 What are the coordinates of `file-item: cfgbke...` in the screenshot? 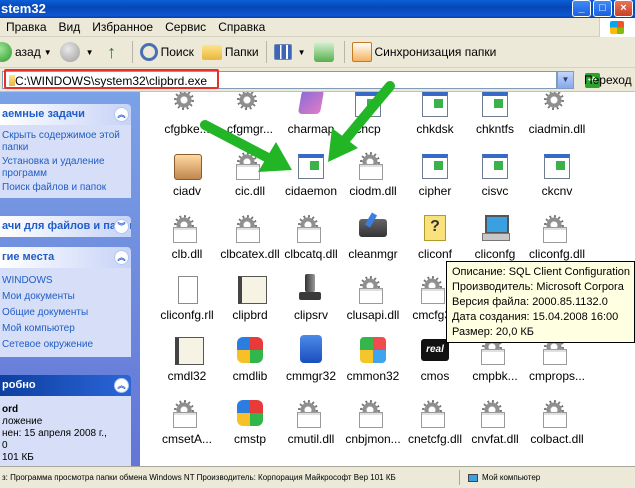 It's located at (187, 121).